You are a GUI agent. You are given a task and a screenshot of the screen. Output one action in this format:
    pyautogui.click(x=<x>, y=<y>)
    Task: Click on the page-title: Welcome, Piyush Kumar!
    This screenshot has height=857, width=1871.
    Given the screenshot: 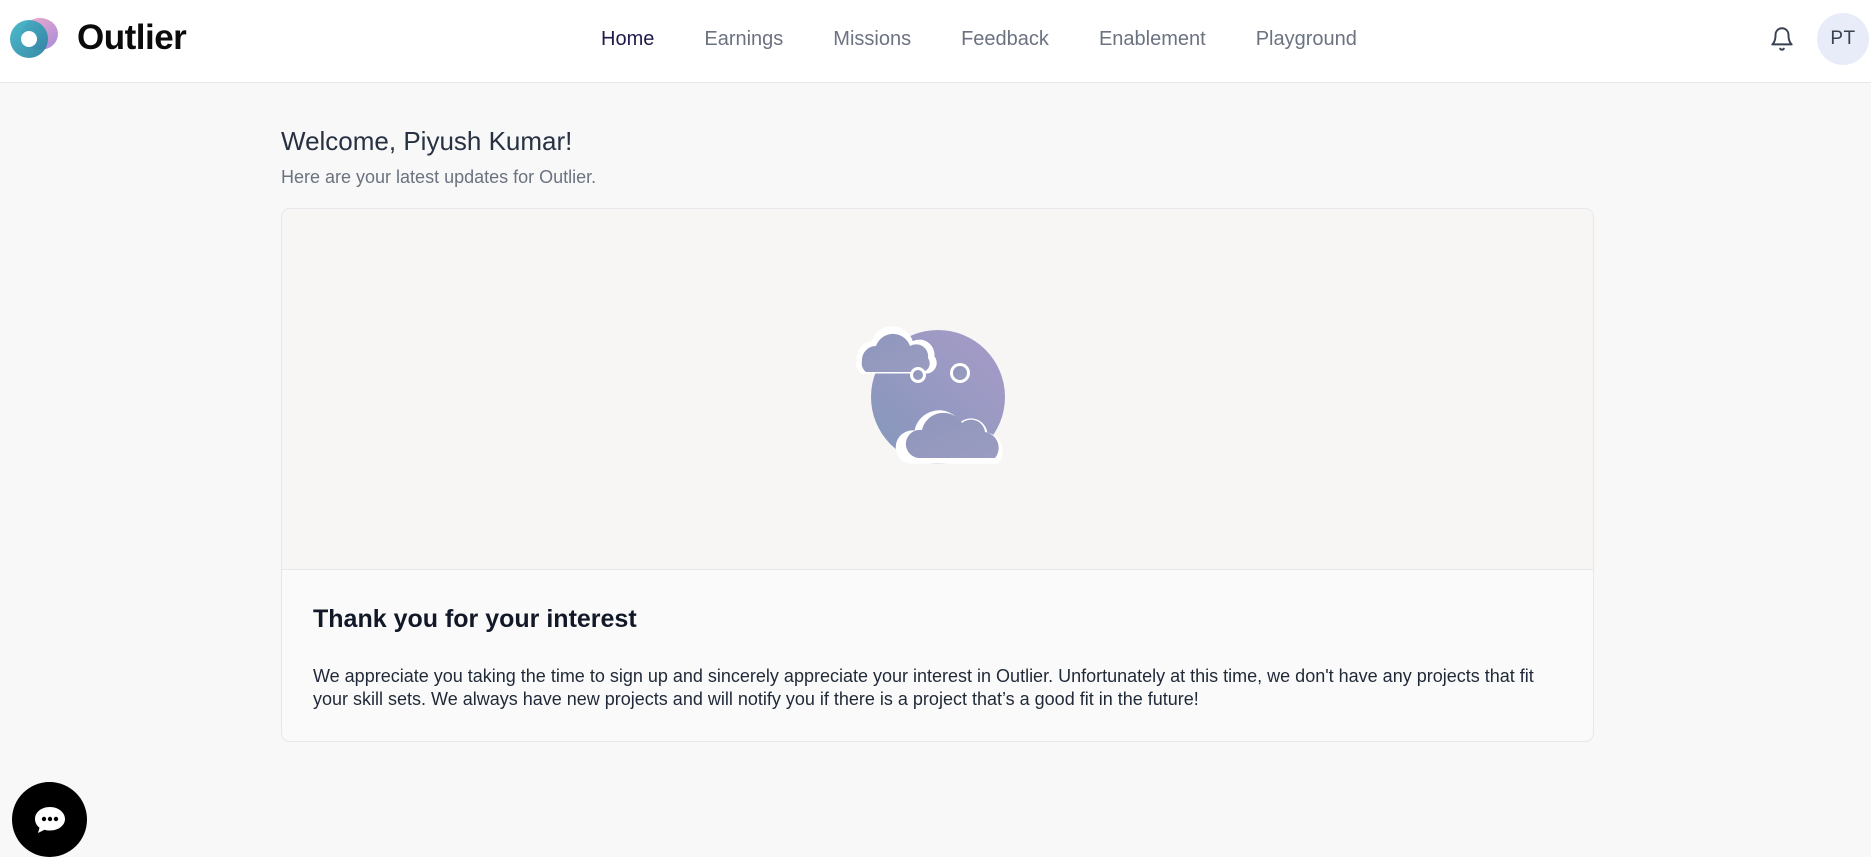 What is the action you would take?
    pyautogui.click(x=427, y=141)
    